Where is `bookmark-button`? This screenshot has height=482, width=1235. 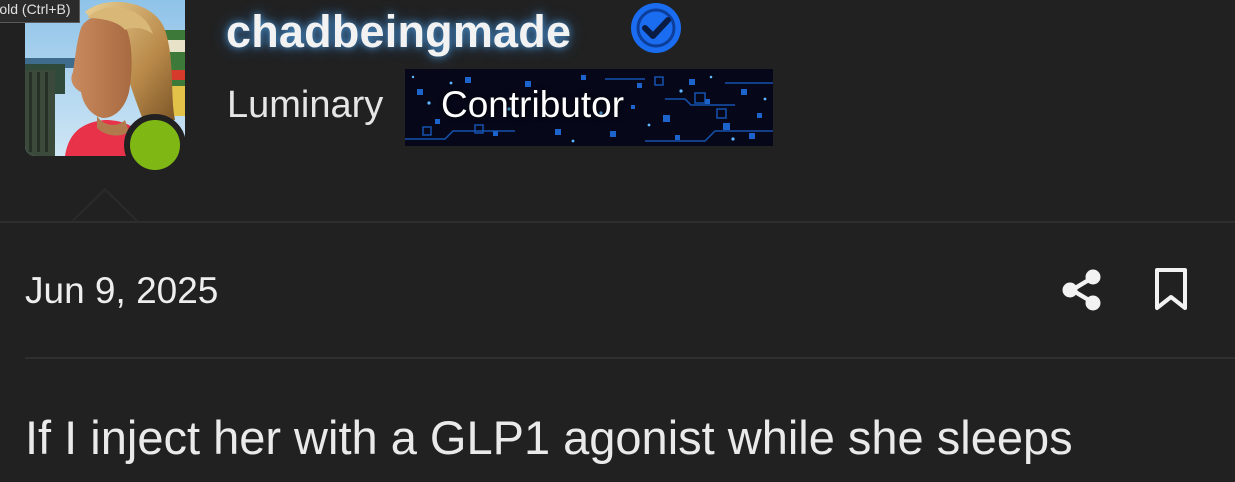 bookmark-button is located at coordinates (1171, 290).